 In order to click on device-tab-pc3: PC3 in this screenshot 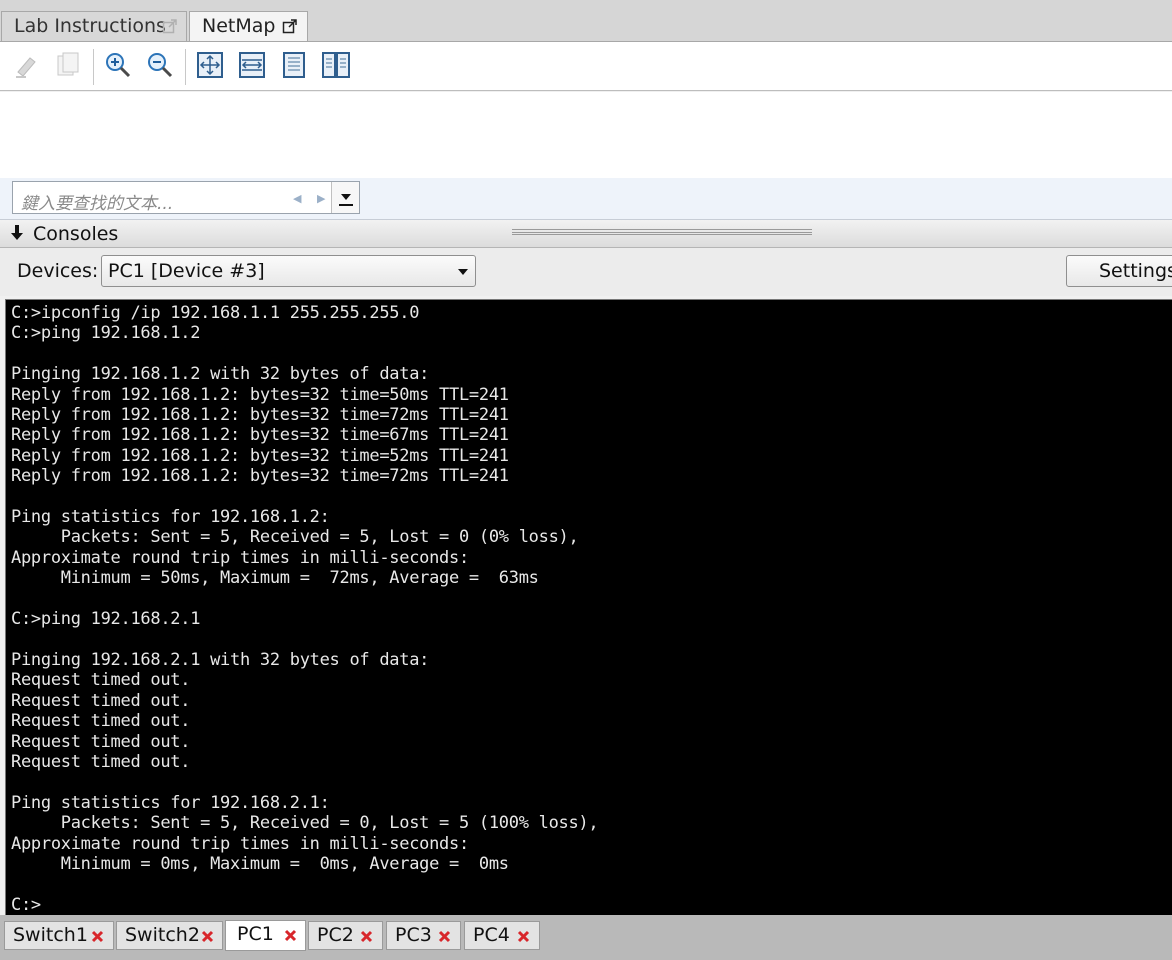, I will do `click(423, 935)`.